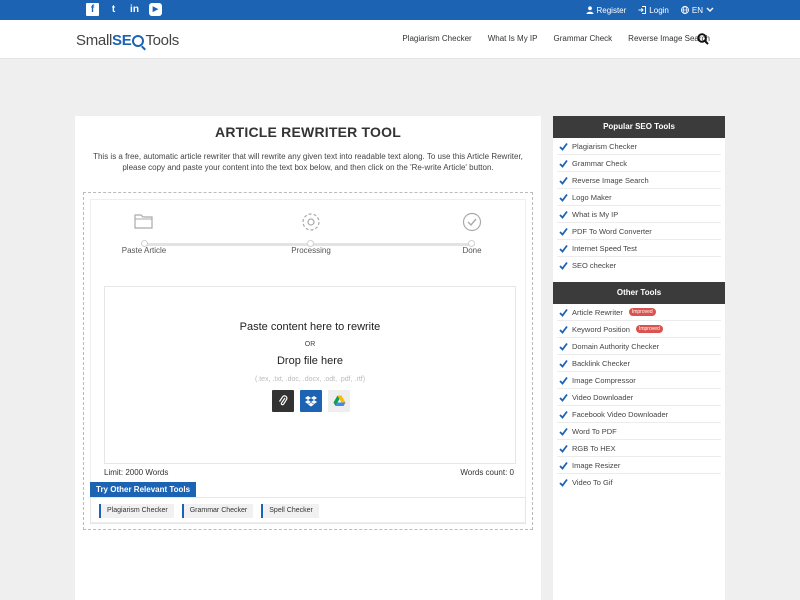  What do you see at coordinates (144, 233) in the screenshot?
I see `step-paste-article: Paste Article` at bounding box center [144, 233].